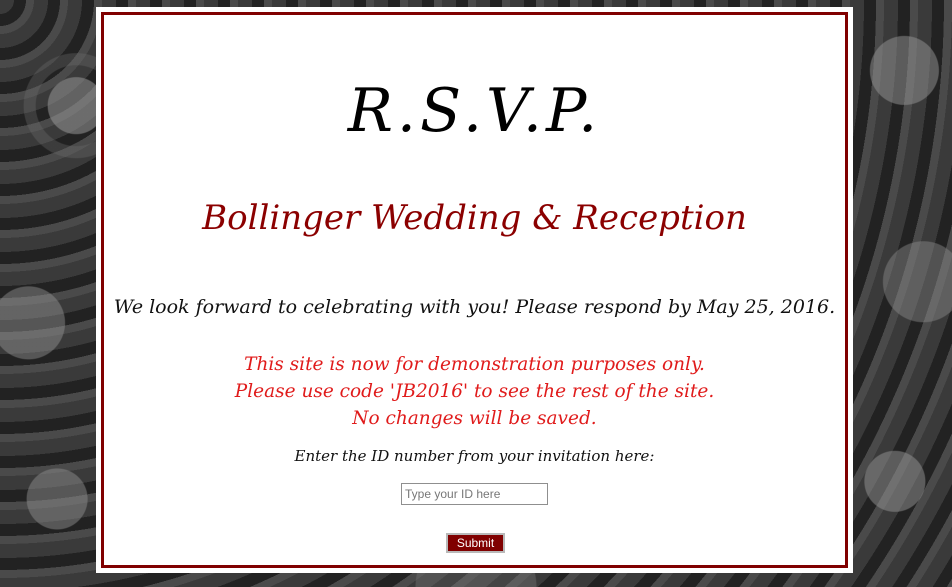 The image size is (952, 587). What do you see at coordinates (474, 218) in the screenshot?
I see `event-title: Bollinger Wedding & Reception` at bounding box center [474, 218].